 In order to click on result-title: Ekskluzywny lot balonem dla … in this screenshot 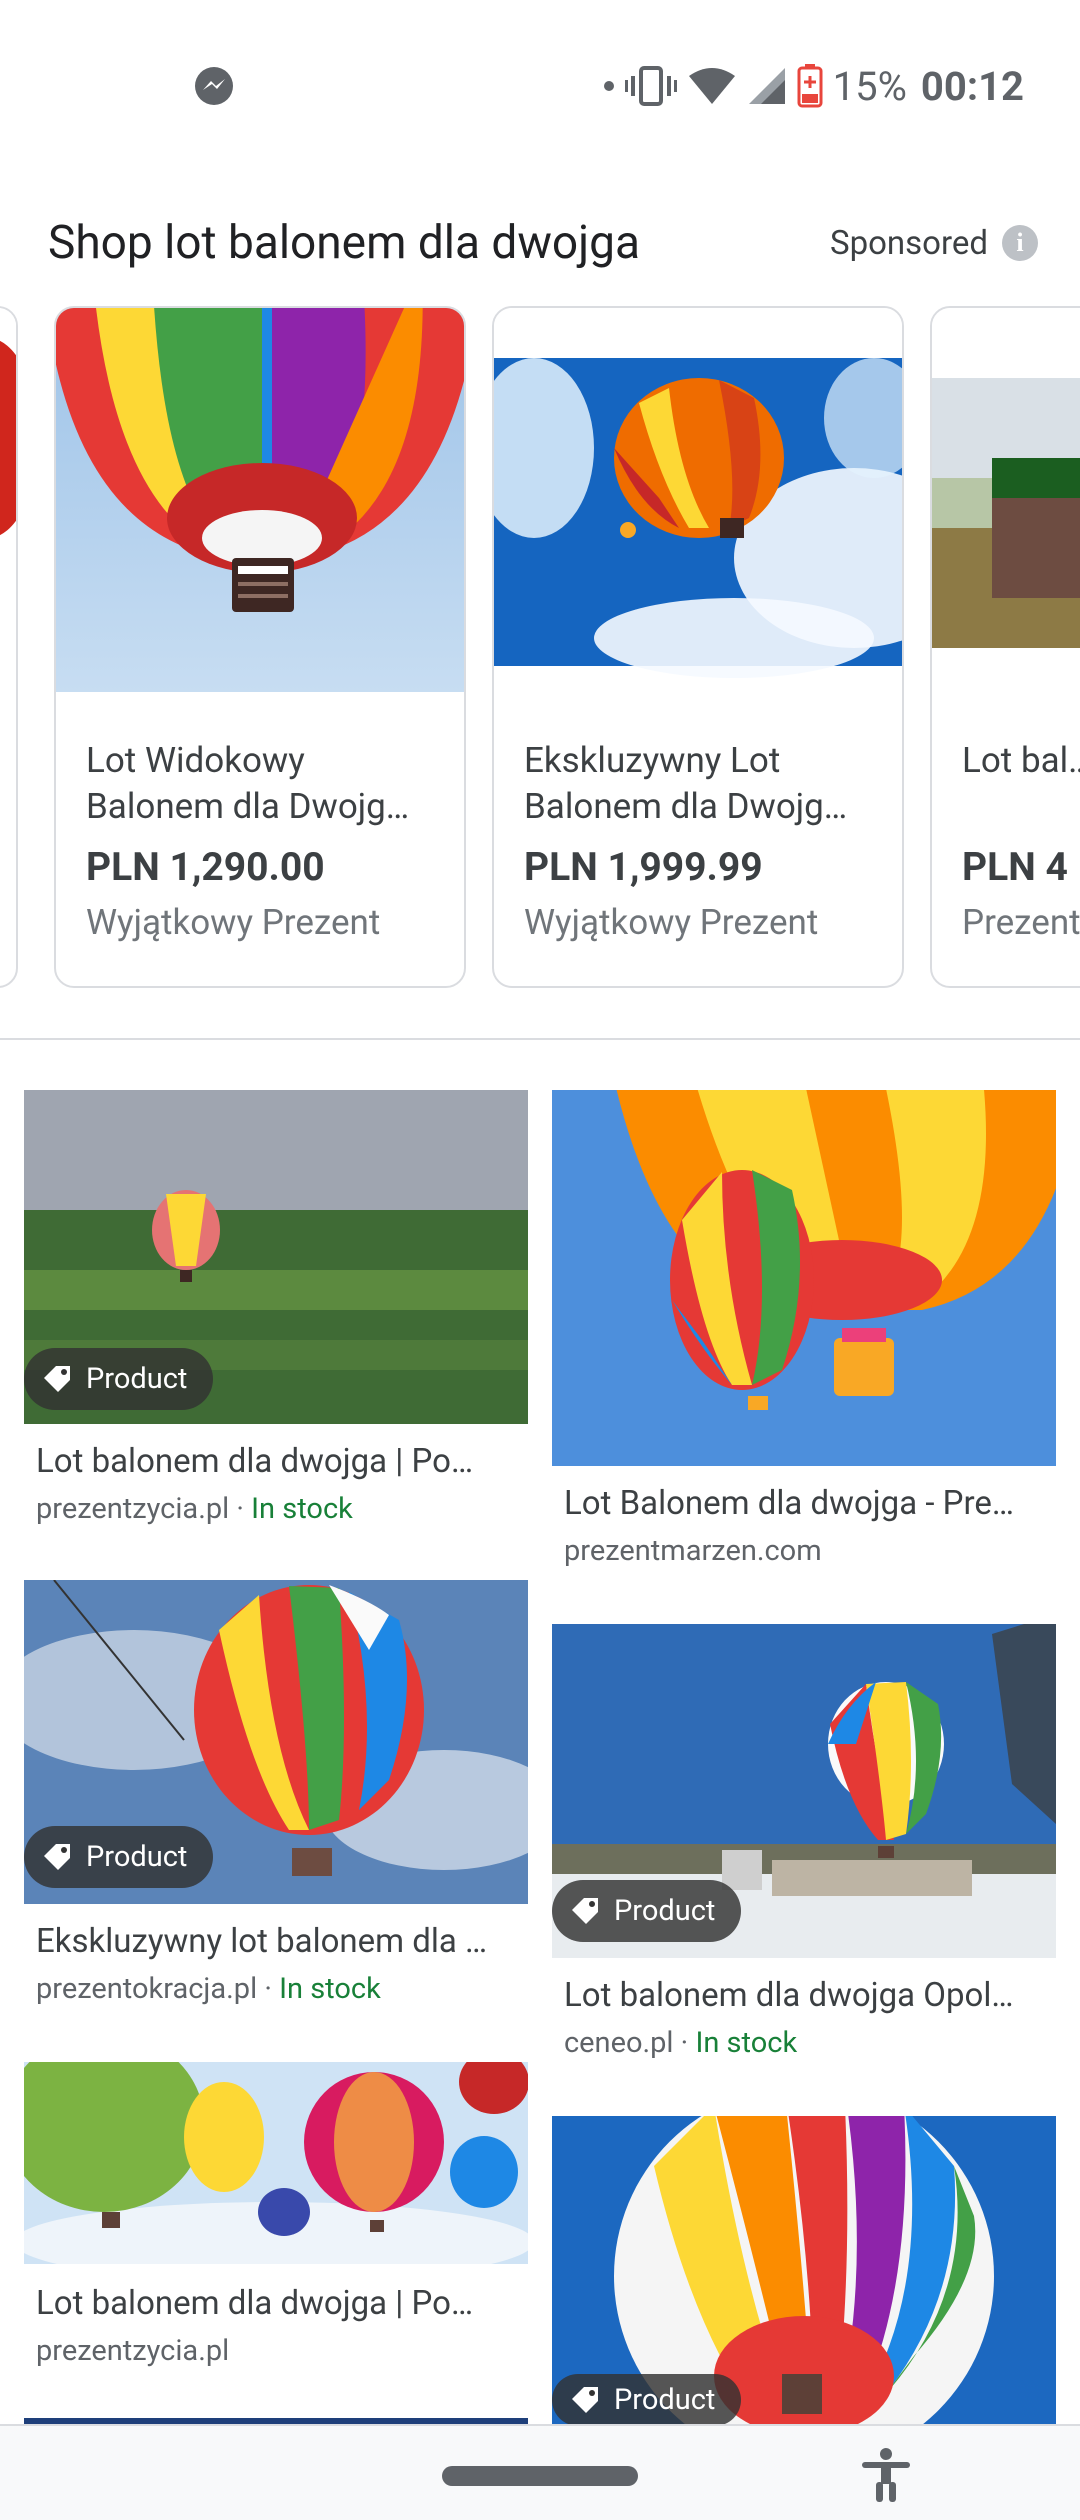, I will do `click(281, 1941)`.